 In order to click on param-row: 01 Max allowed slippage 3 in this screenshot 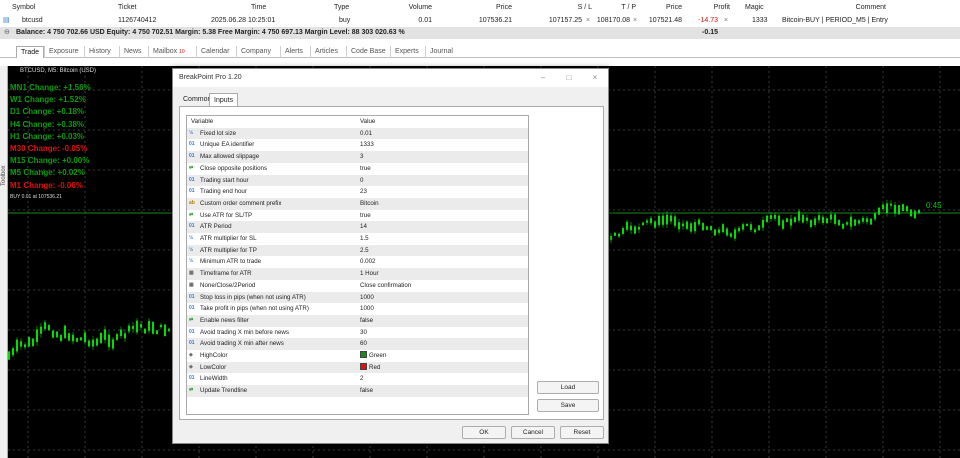, I will do `click(357, 157)`.